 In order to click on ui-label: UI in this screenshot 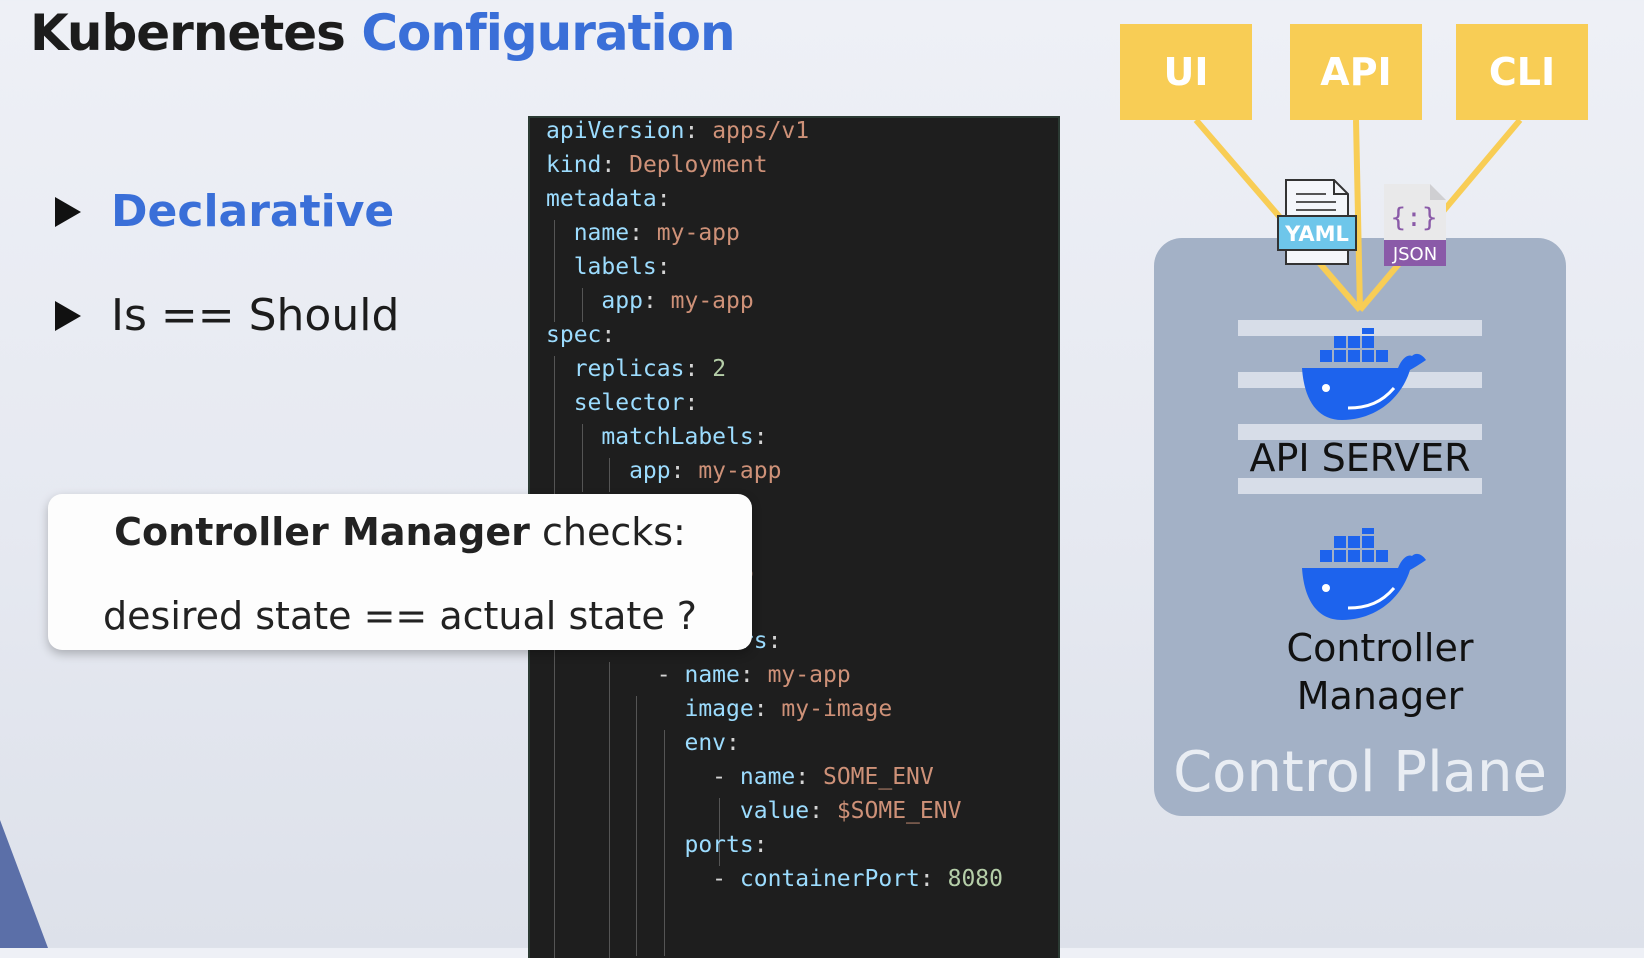, I will do `click(1186, 72)`.